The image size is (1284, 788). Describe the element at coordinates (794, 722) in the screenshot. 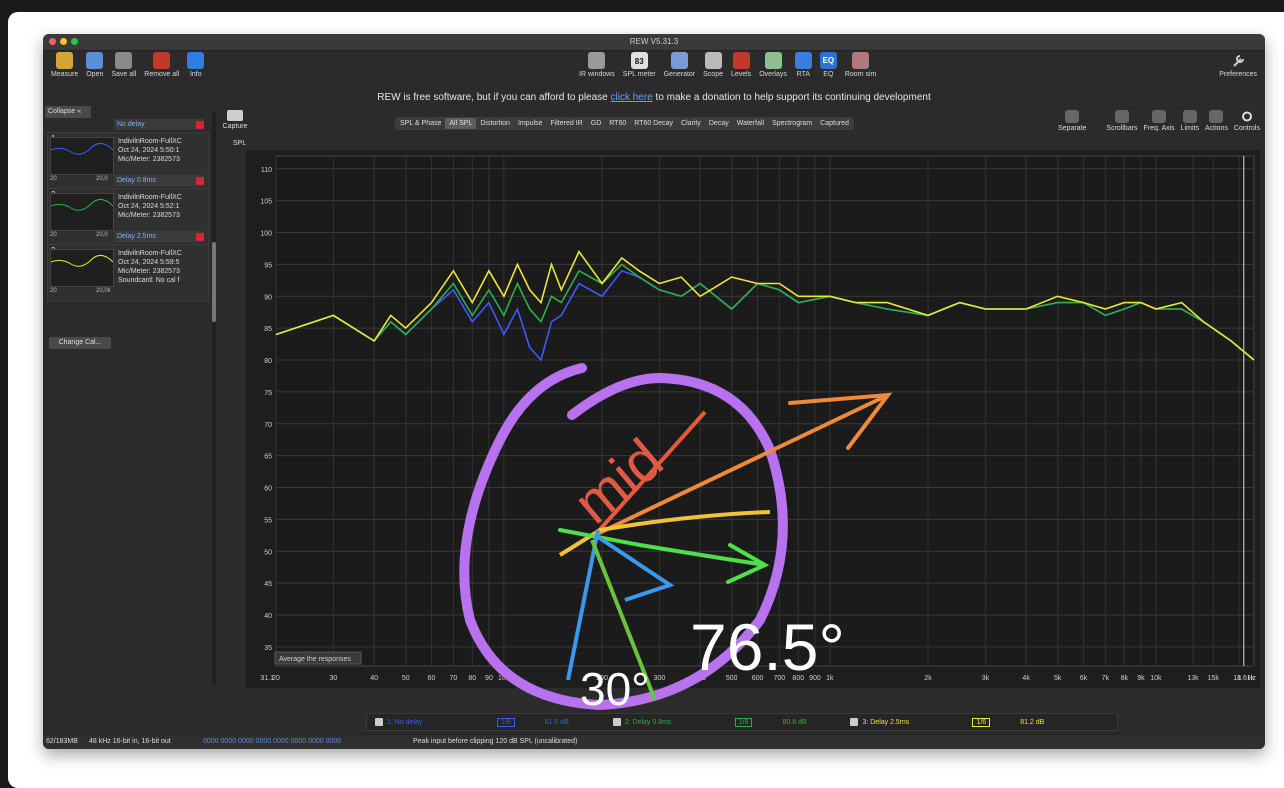

I see `legend-level: 80.8 dB` at that location.